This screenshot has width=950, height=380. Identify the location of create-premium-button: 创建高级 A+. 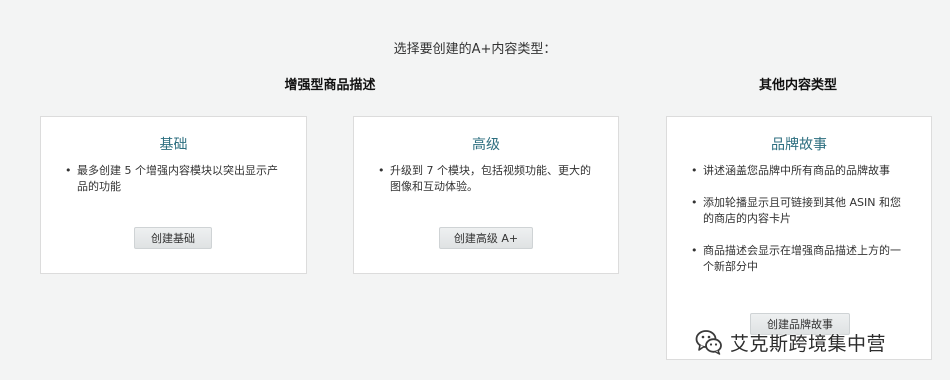
(486, 238).